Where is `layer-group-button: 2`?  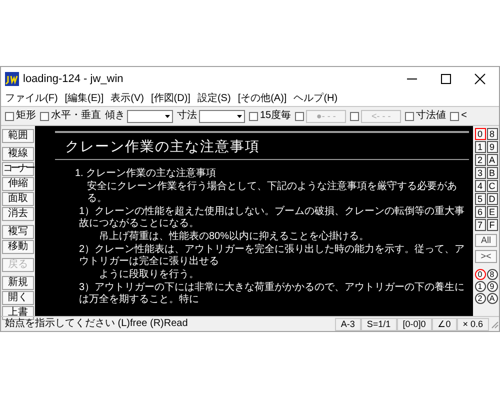
layer-group-button: 2 is located at coordinates (480, 298).